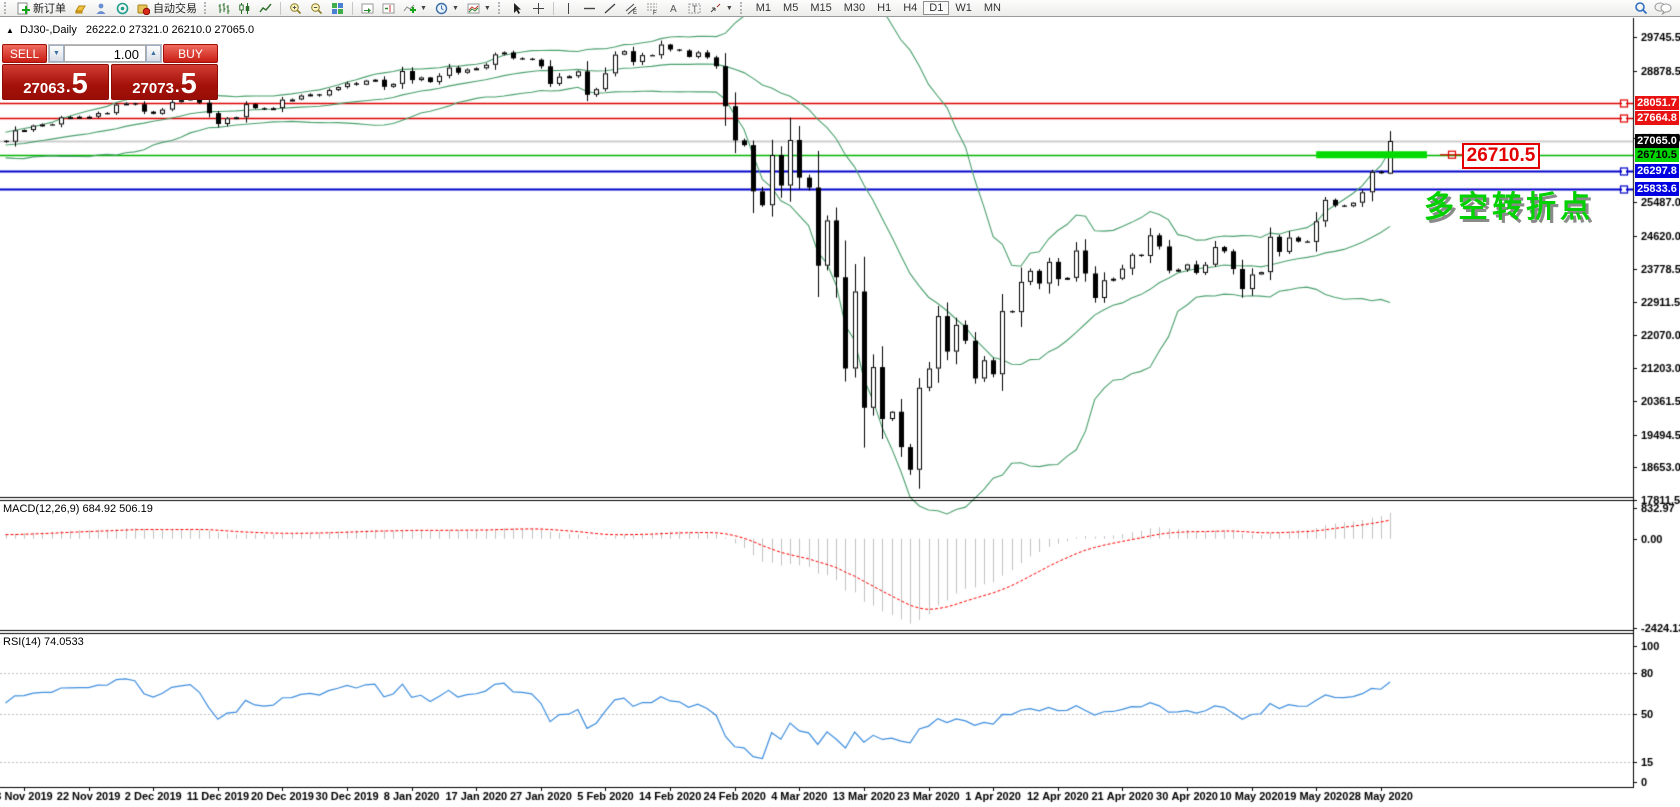  What do you see at coordinates (936, 8) in the screenshot?
I see `timeframe-button-D1: D1` at bounding box center [936, 8].